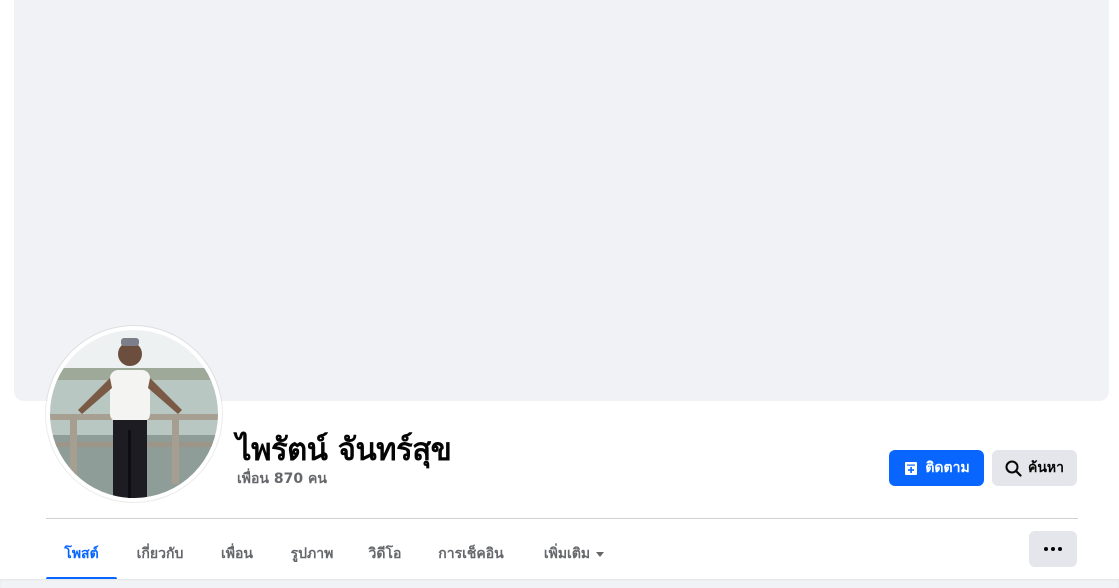 This screenshot has width=1119, height=588. I want to click on tab-label: โพสต์, so click(81, 554).